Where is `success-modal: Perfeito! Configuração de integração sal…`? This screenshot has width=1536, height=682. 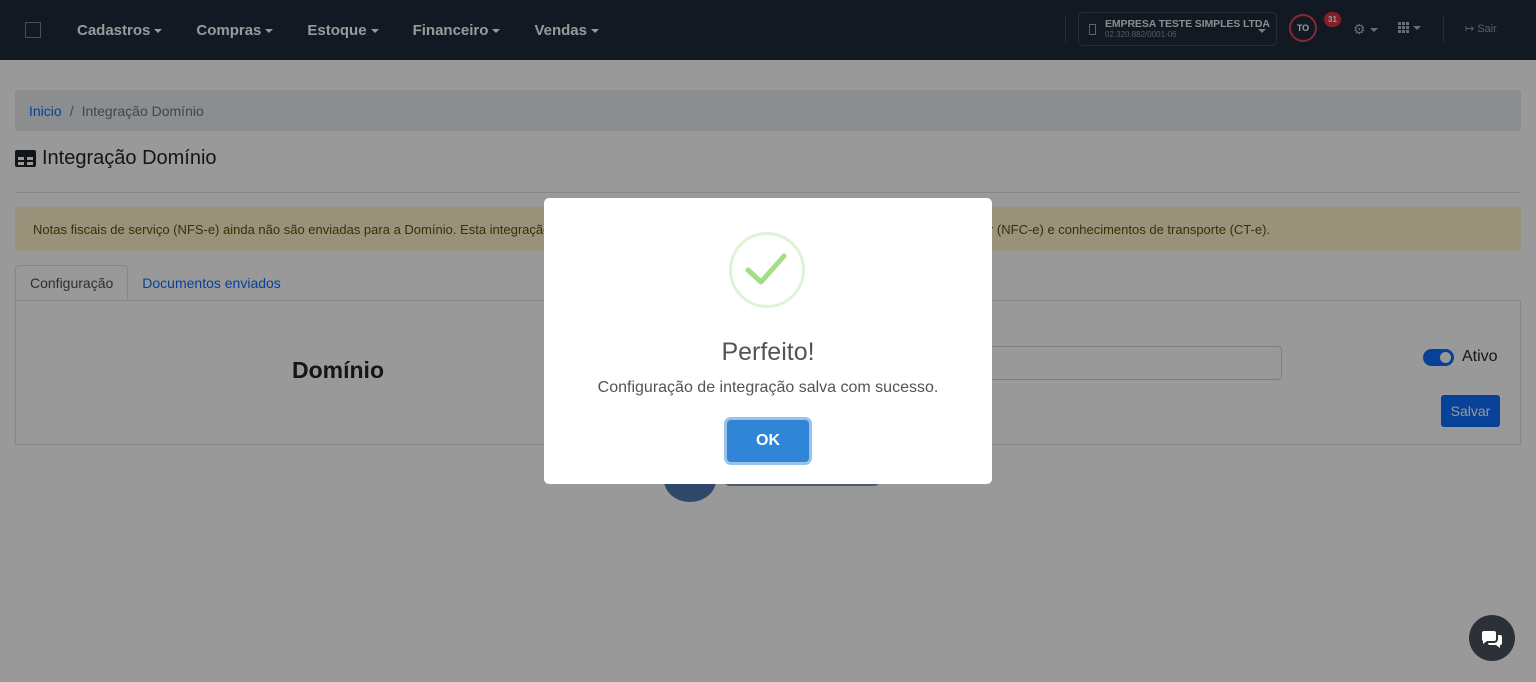 success-modal: Perfeito! Configuração de integração sal… is located at coordinates (768, 341).